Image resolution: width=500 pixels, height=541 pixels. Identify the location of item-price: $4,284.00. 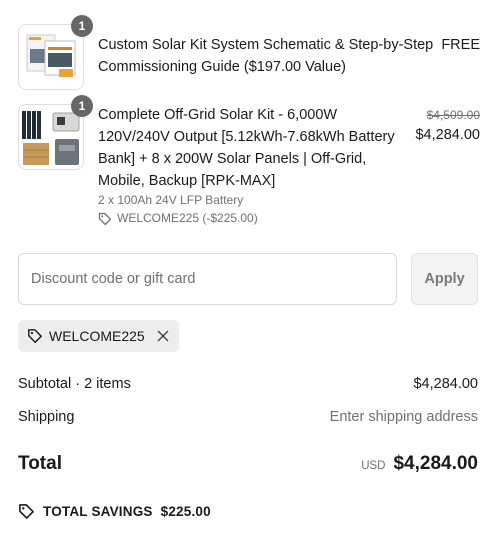
(447, 135).